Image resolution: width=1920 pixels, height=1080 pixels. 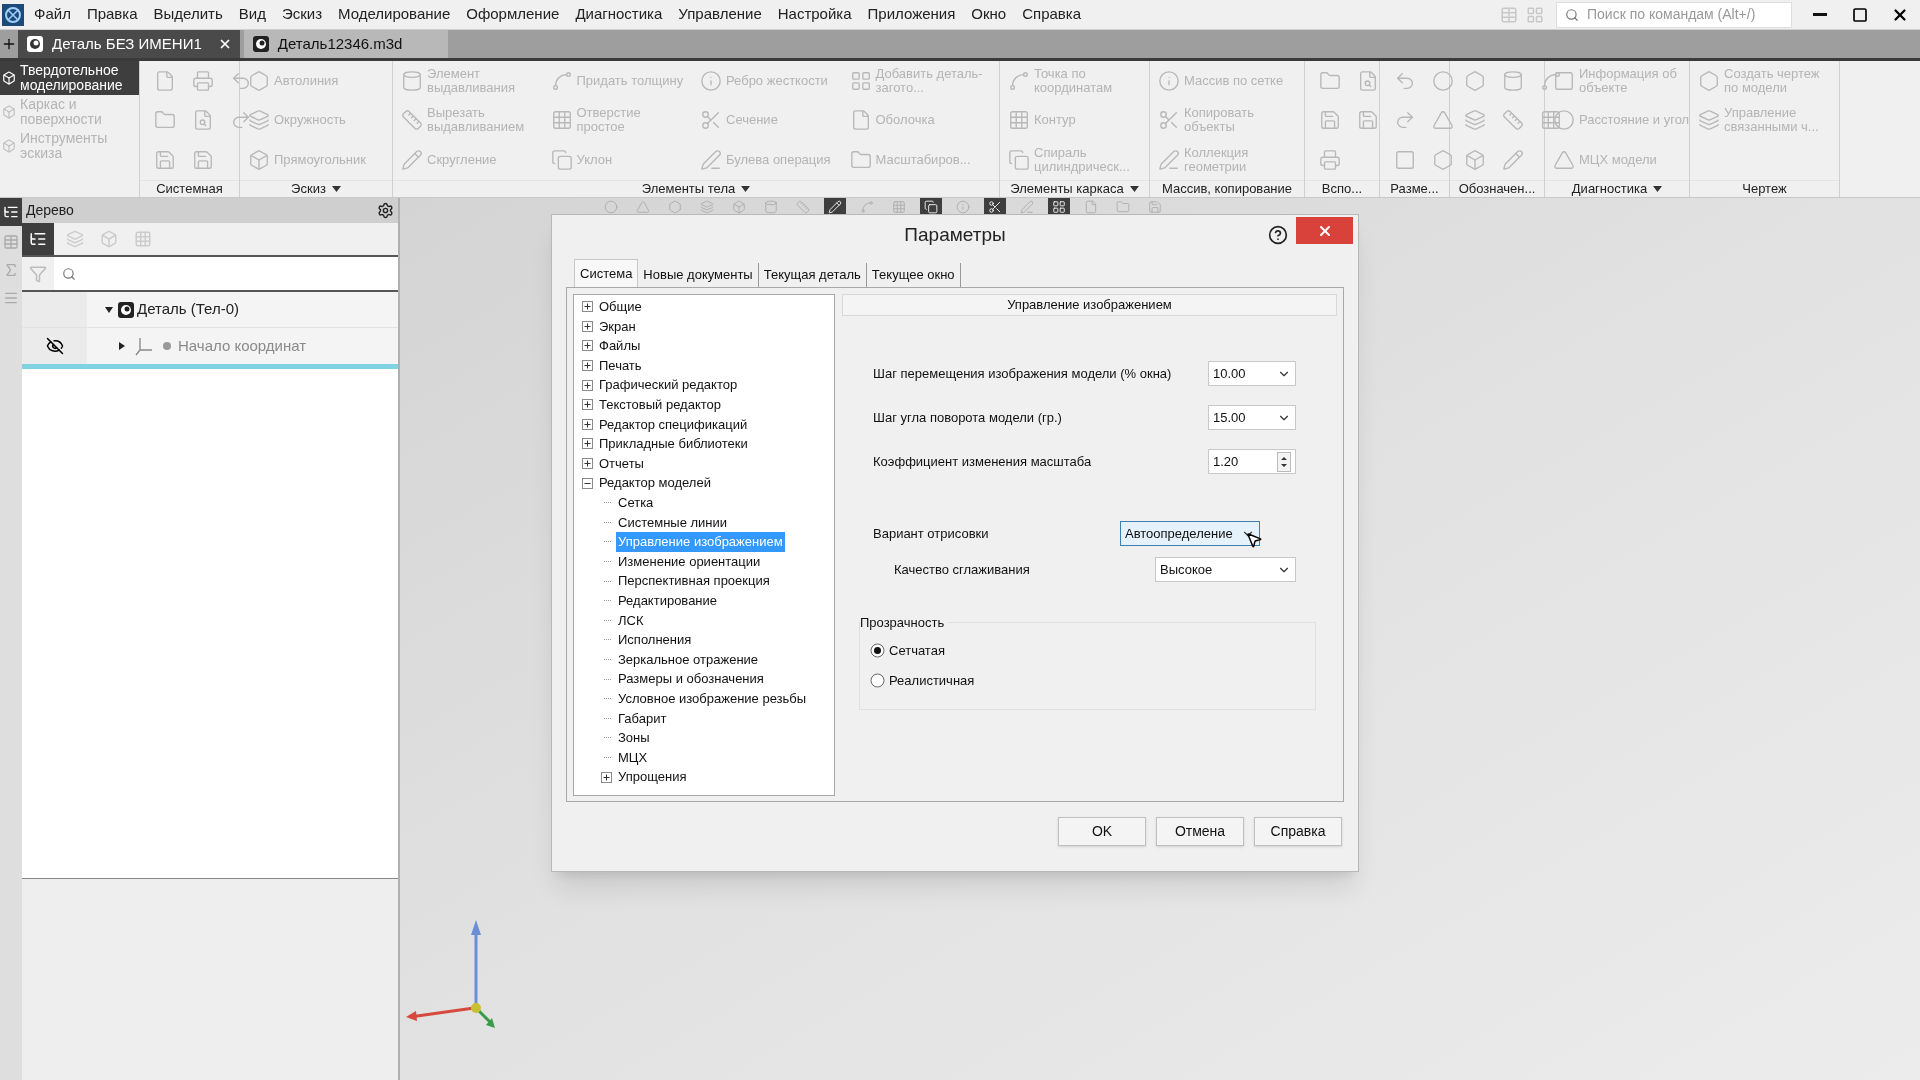 What do you see at coordinates (620, 307) in the screenshot?
I see `tree-item: Общие` at bounding box center [620, 307].